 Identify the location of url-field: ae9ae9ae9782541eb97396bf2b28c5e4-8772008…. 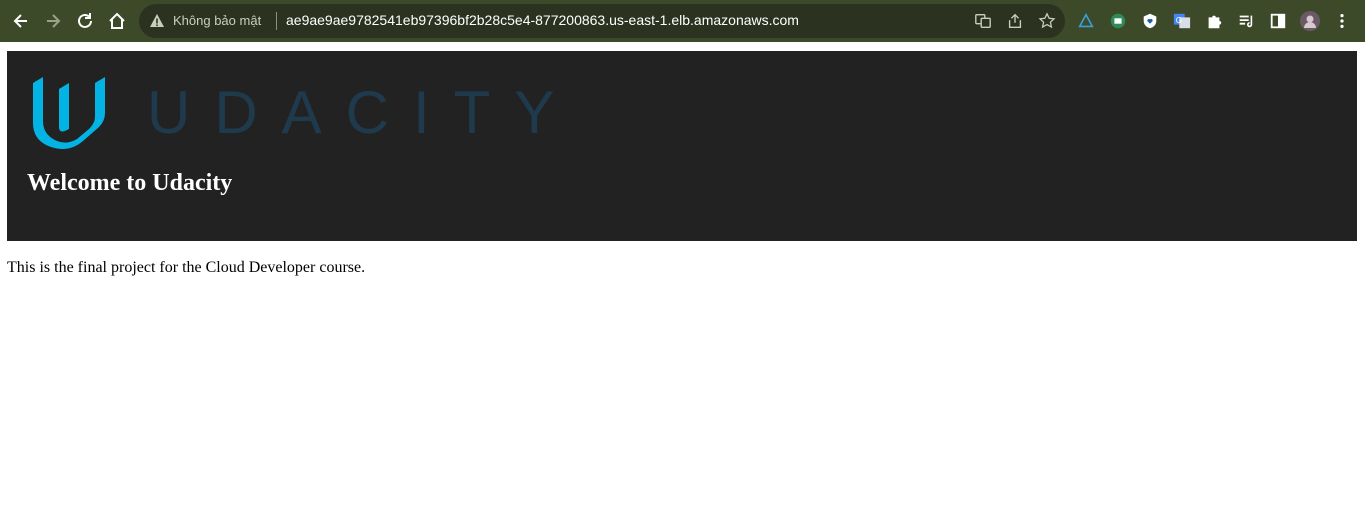
(542, 20).